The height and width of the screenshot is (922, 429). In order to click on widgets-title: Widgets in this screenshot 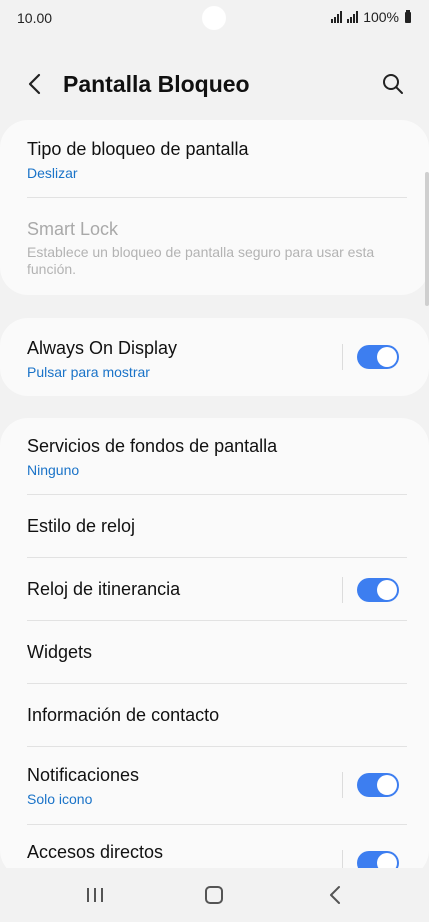, I will do `click(60, 652)`.